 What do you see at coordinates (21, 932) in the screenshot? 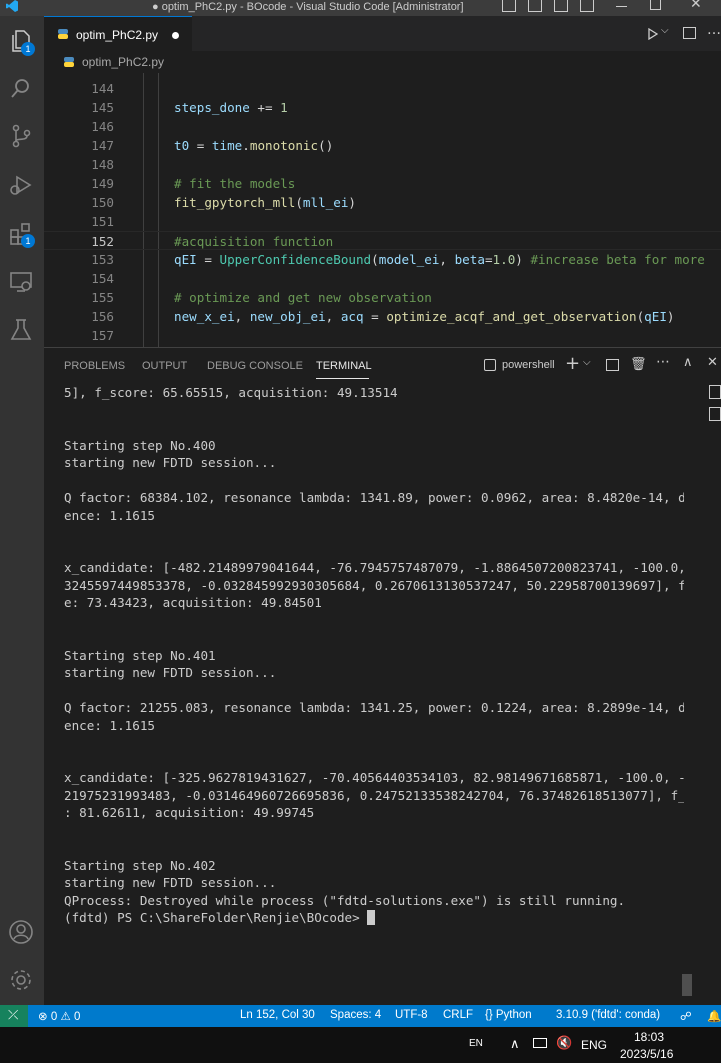
I see `accounts-icon` at bounding box center [21, 932].